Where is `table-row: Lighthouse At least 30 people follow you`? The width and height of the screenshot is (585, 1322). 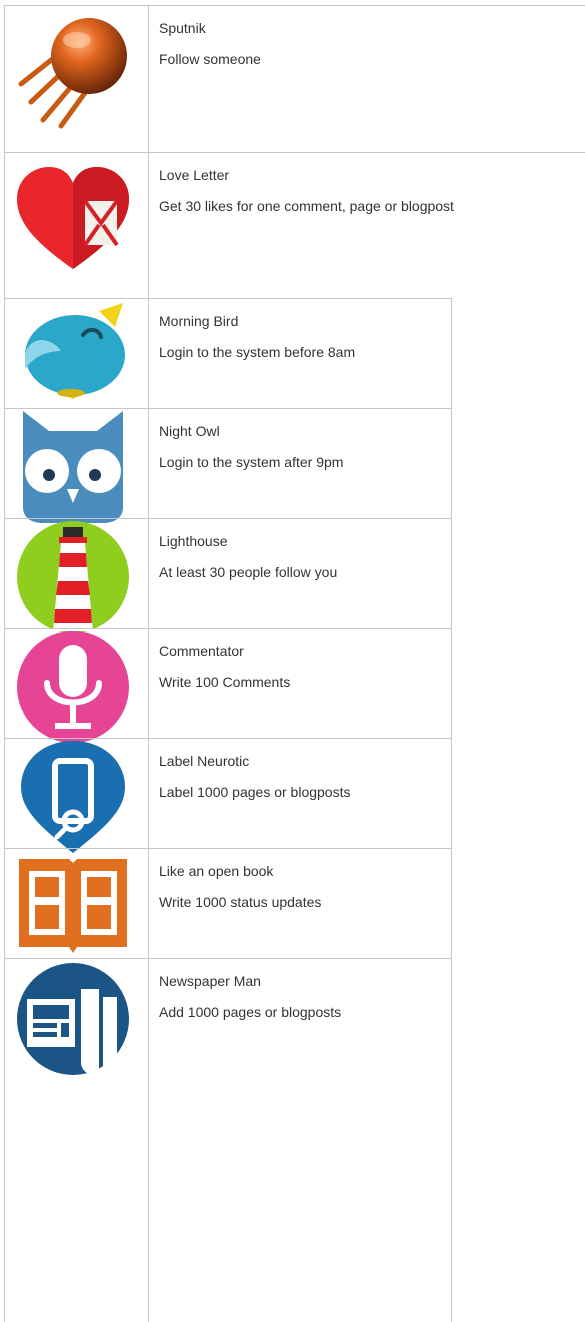
table-row: Lighthouse At least 30 people follow you is located at coordinates (228, 575).